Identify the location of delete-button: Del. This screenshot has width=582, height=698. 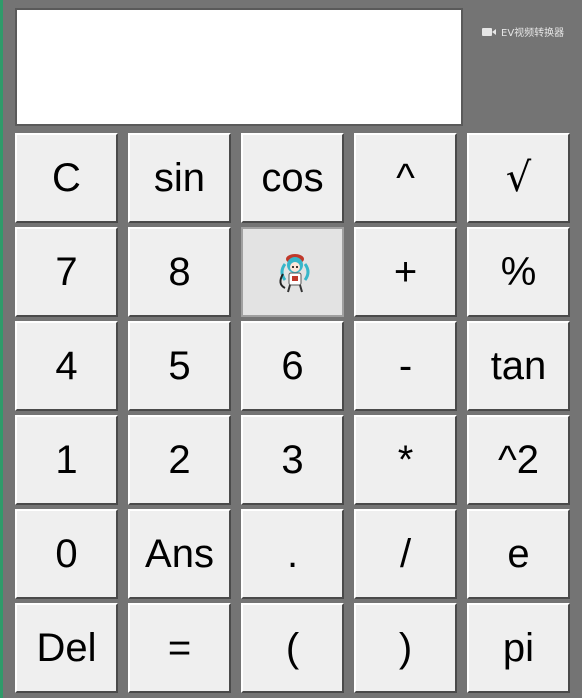
(66, 648).